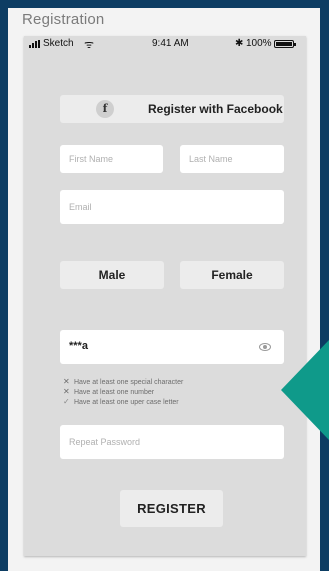  What do you see at coordinates (170, 43) in the screenshot?
I see `status-time: 9:41 AM` at bounding box center [170, 43].